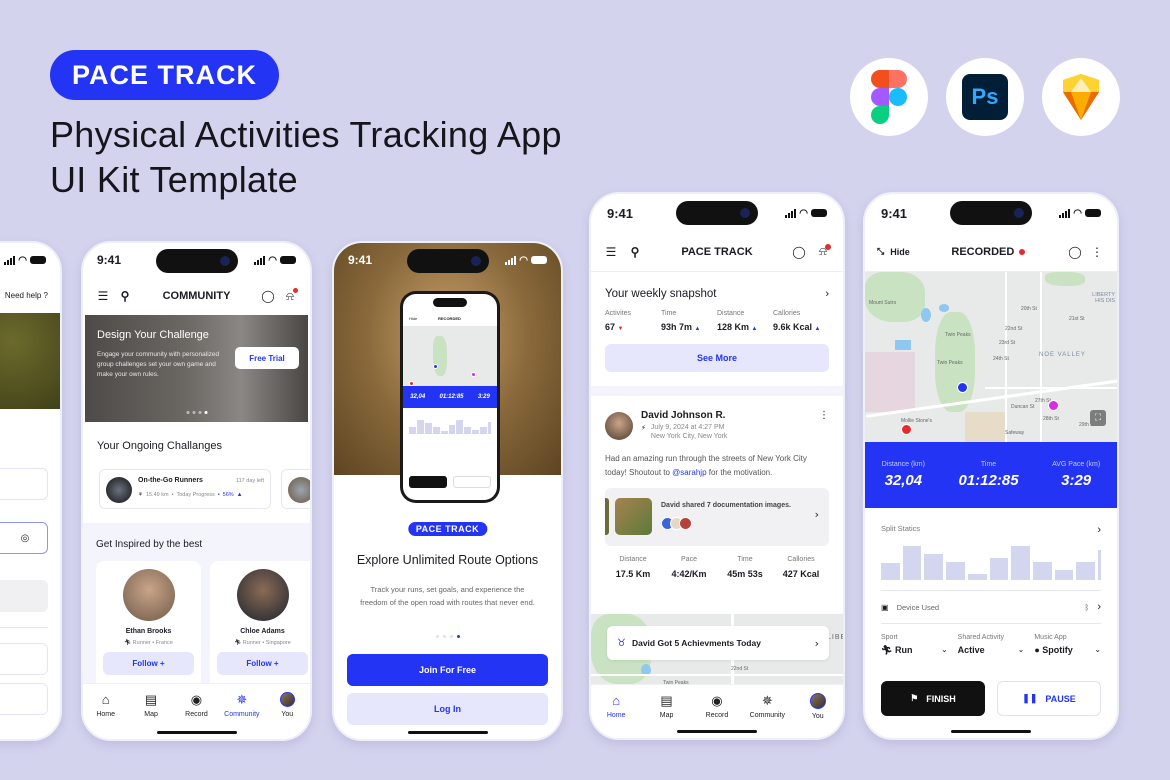 The height and width of the screenshot is (780, 1170). I want to click on finish-button: ⚑ FINISH, so click(933, 698).